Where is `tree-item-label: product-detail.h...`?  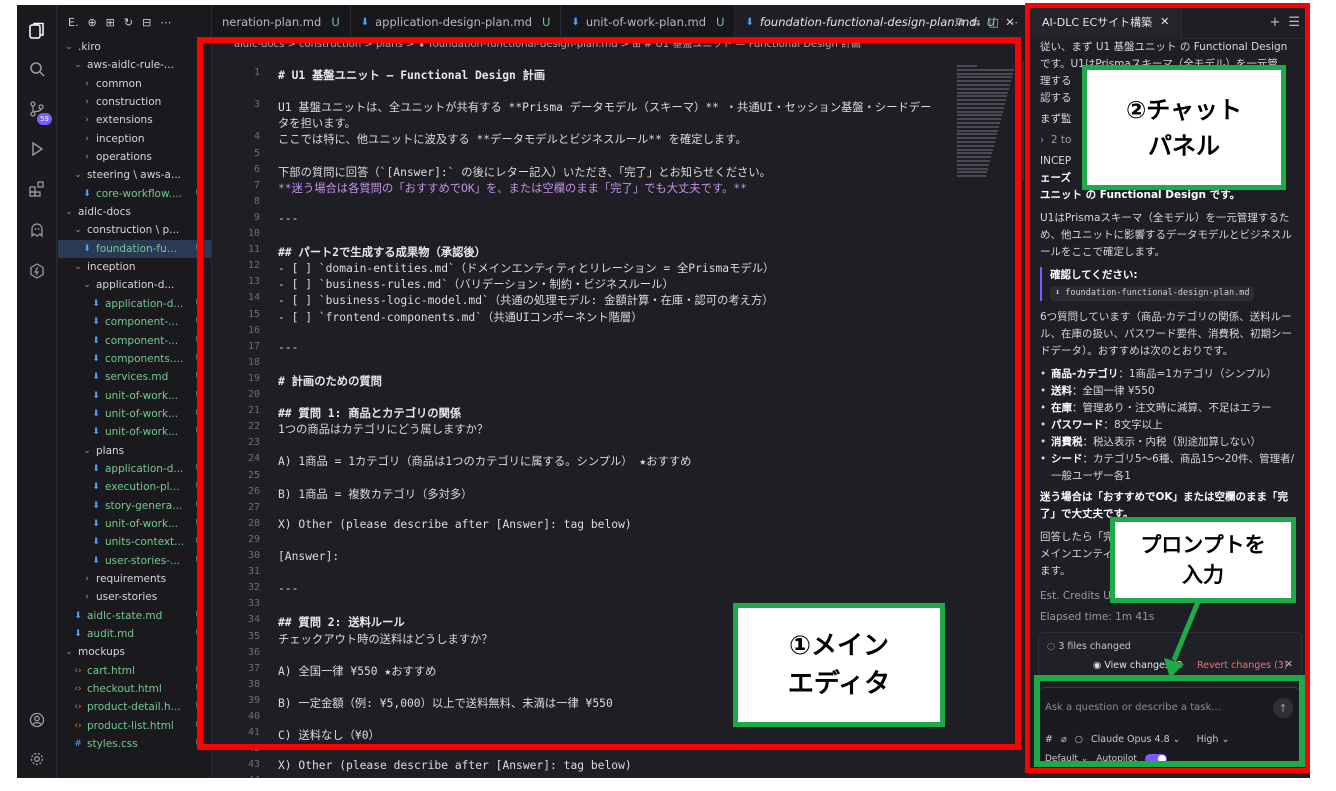 tree-item-label: product-detail.h... is located at coordinates (134, 707).